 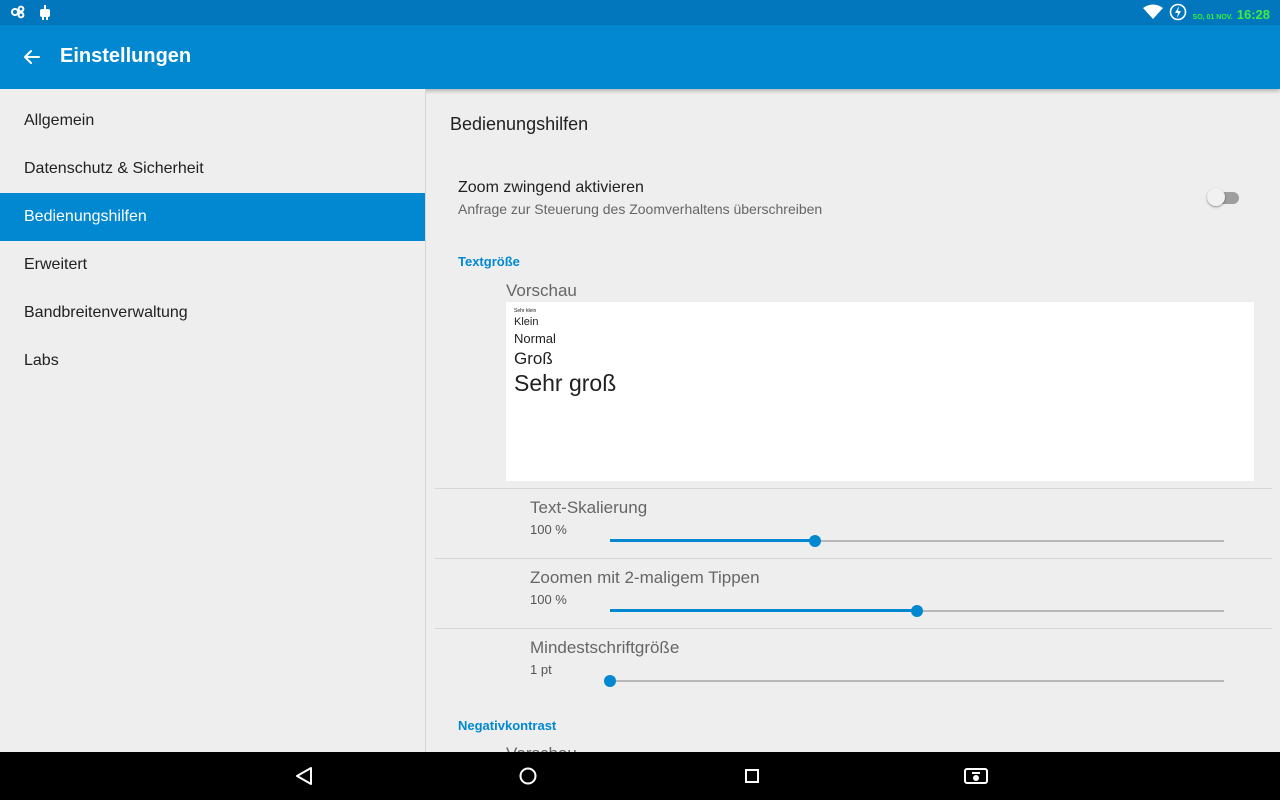 What do you see at coordinates (541, 290) in the screenshot?
I see `preview-label: Vorschau` at bounding box center [541, 290].